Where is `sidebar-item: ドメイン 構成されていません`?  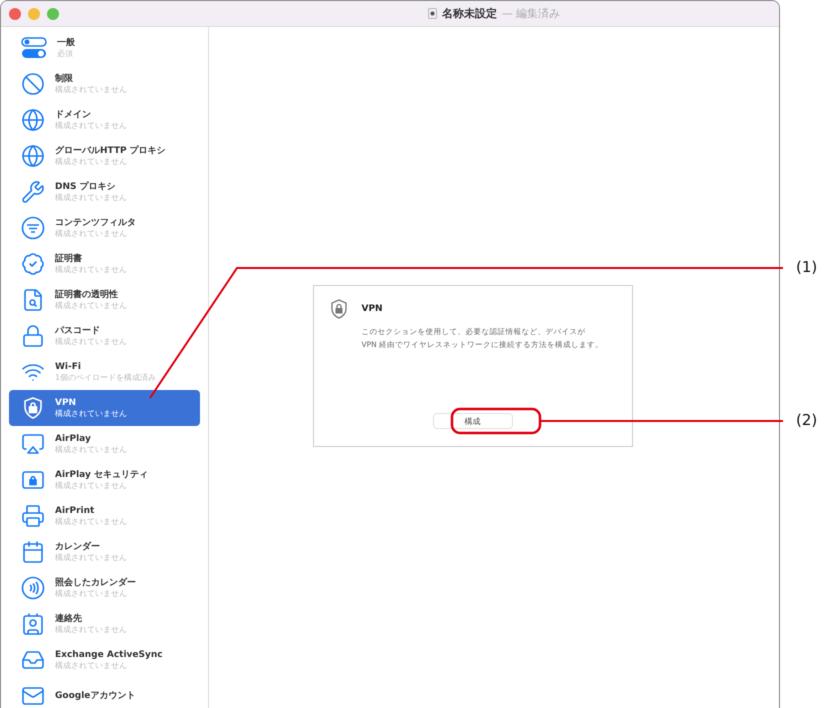
sidebar-item: ドメイン 構成されていません is located at coordinates (104, 120).